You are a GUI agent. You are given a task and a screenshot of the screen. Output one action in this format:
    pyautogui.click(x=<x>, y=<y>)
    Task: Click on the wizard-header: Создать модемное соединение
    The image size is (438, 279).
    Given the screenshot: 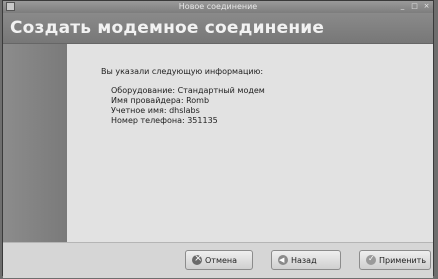 What is the action you would take?
    pyautogui.click(x=218, y=28)
    